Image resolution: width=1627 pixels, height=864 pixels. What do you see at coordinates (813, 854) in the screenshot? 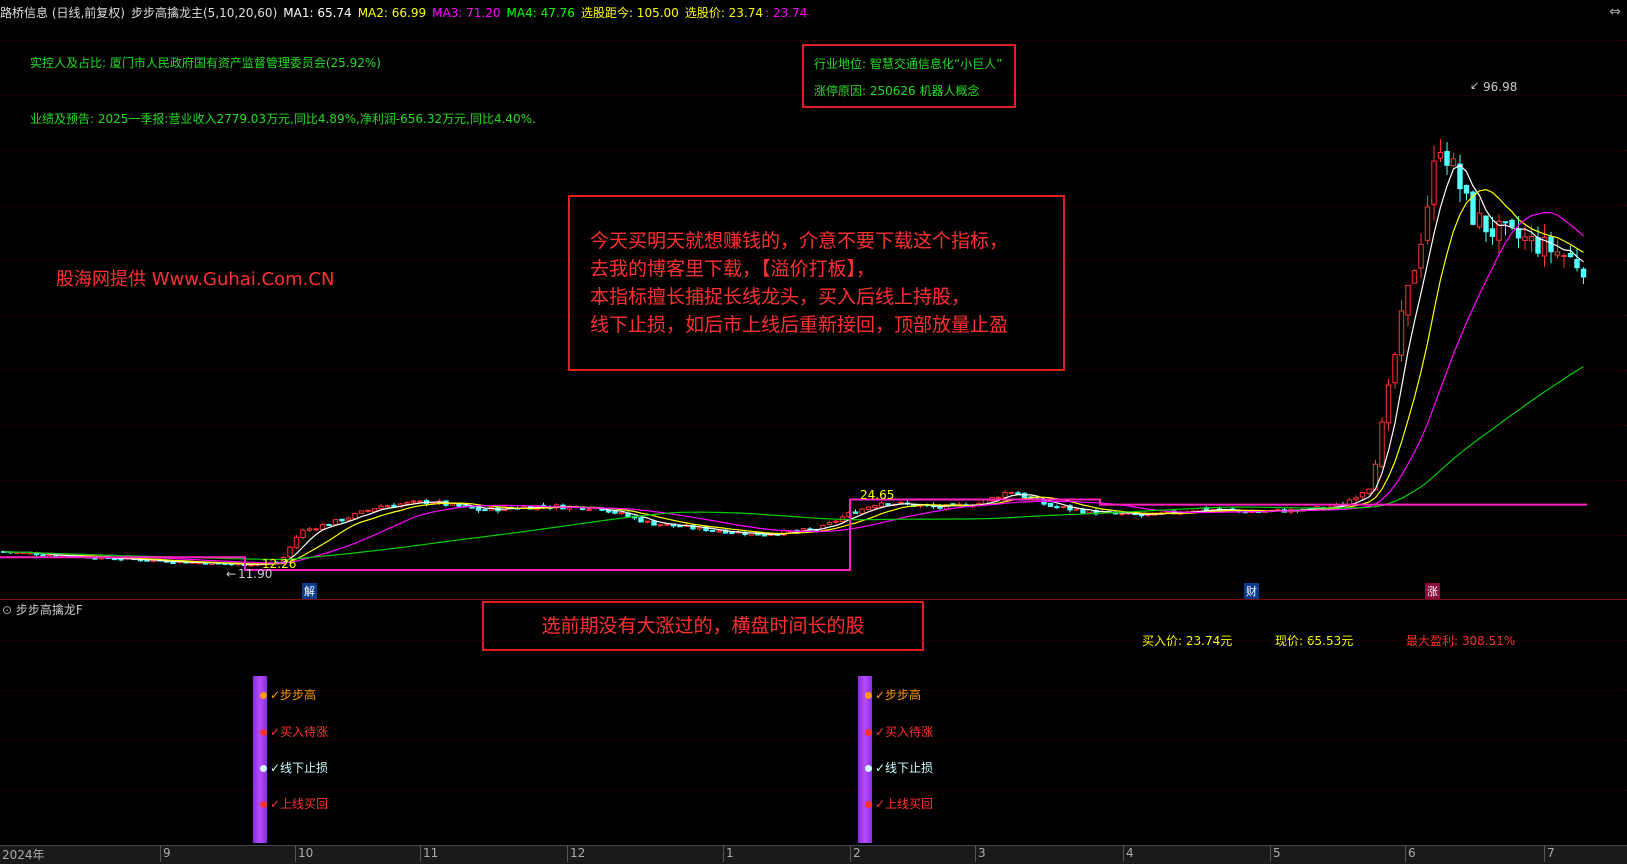
I see `time-axis` at bounding box center [813, 854].